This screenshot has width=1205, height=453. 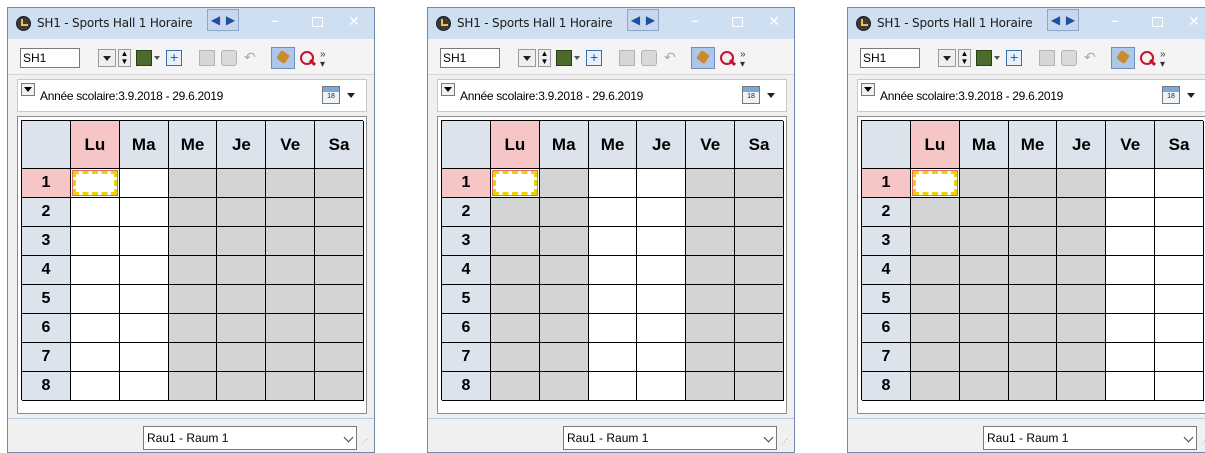 What do you see at coordinates (348, 437) in the screenshot?
I see `chevron-down-icon` at bounding box center [348, 437].